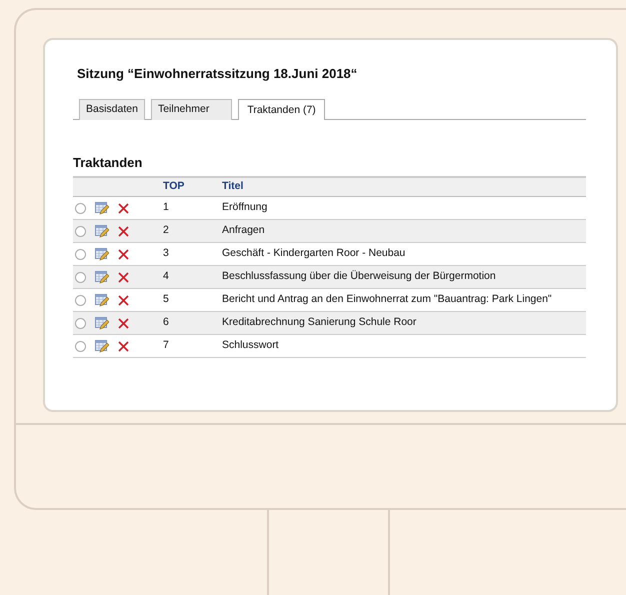 This screenshot has height=595, width=626. I want to click on table-cell: Anfragen, so click(243, 230).